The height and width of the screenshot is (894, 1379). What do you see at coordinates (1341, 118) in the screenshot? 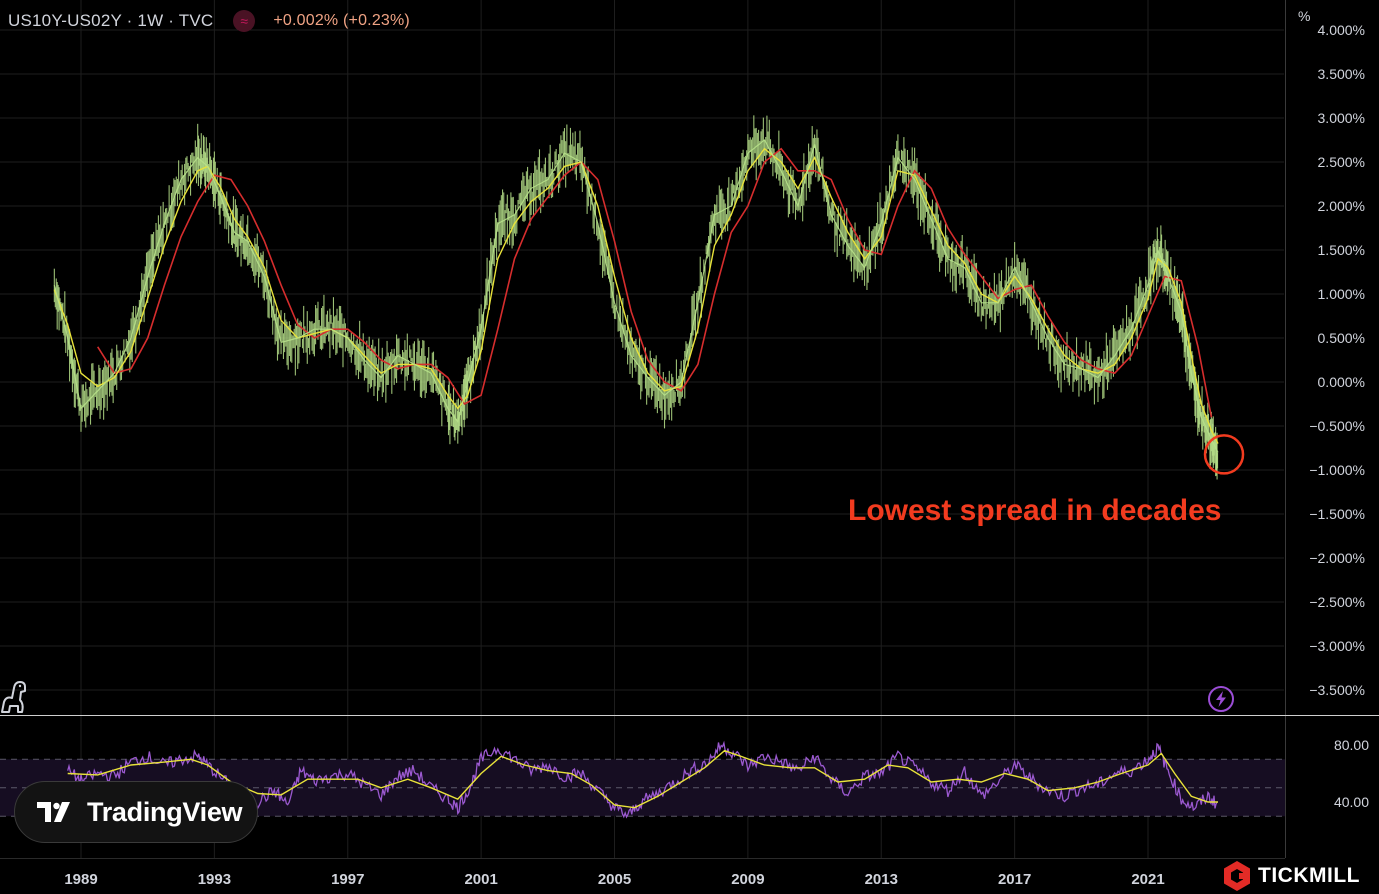
I see `price-axis-label: 3.000%` at bounding box center [1341, 118].